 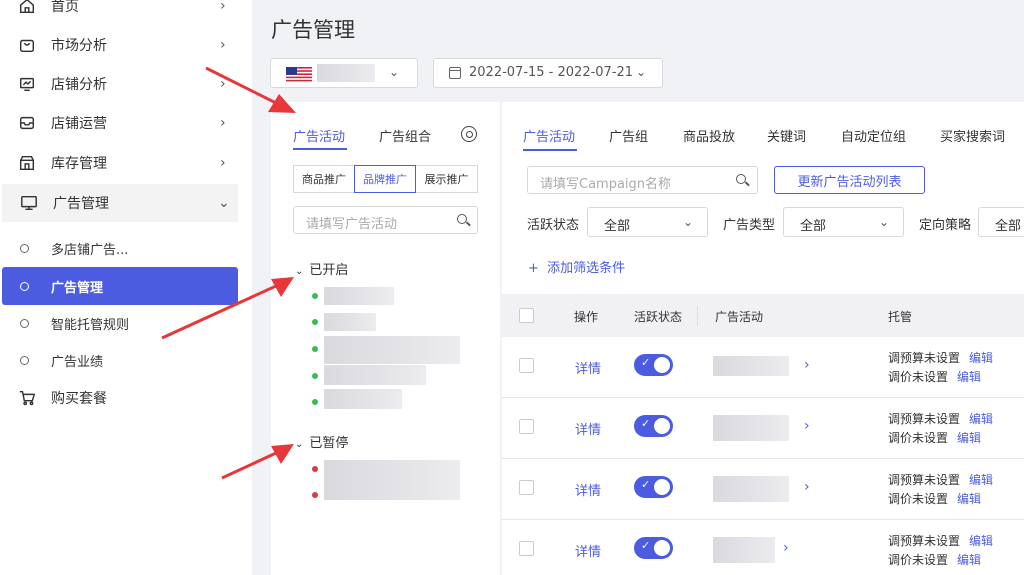 I want to click on ad-type-segmented-control: 商品推广 品牌推广 展示推广, so click(x=385, y=179).